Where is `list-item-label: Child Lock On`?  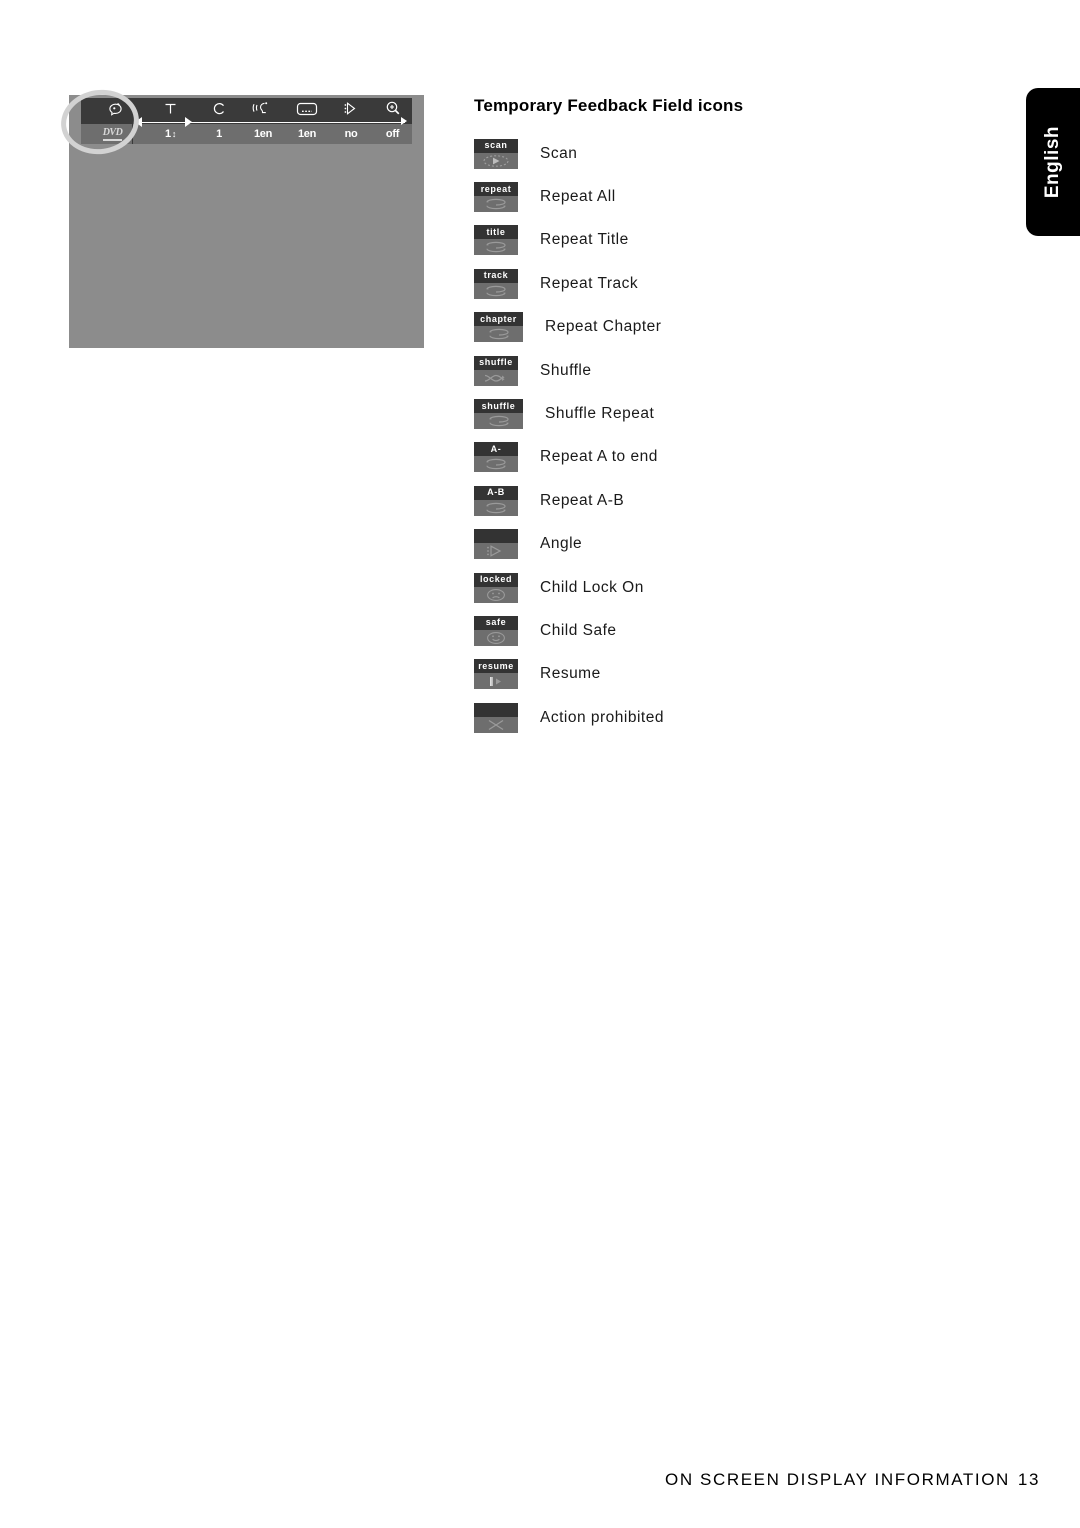
list-item-label: Child Lock On is located at coordinates (592, 587).